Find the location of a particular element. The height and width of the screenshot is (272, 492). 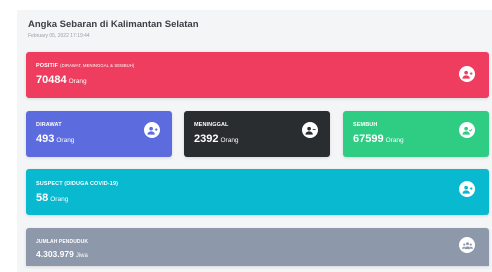

card-positif-value: 70484 is located at coordinates (51, 80).